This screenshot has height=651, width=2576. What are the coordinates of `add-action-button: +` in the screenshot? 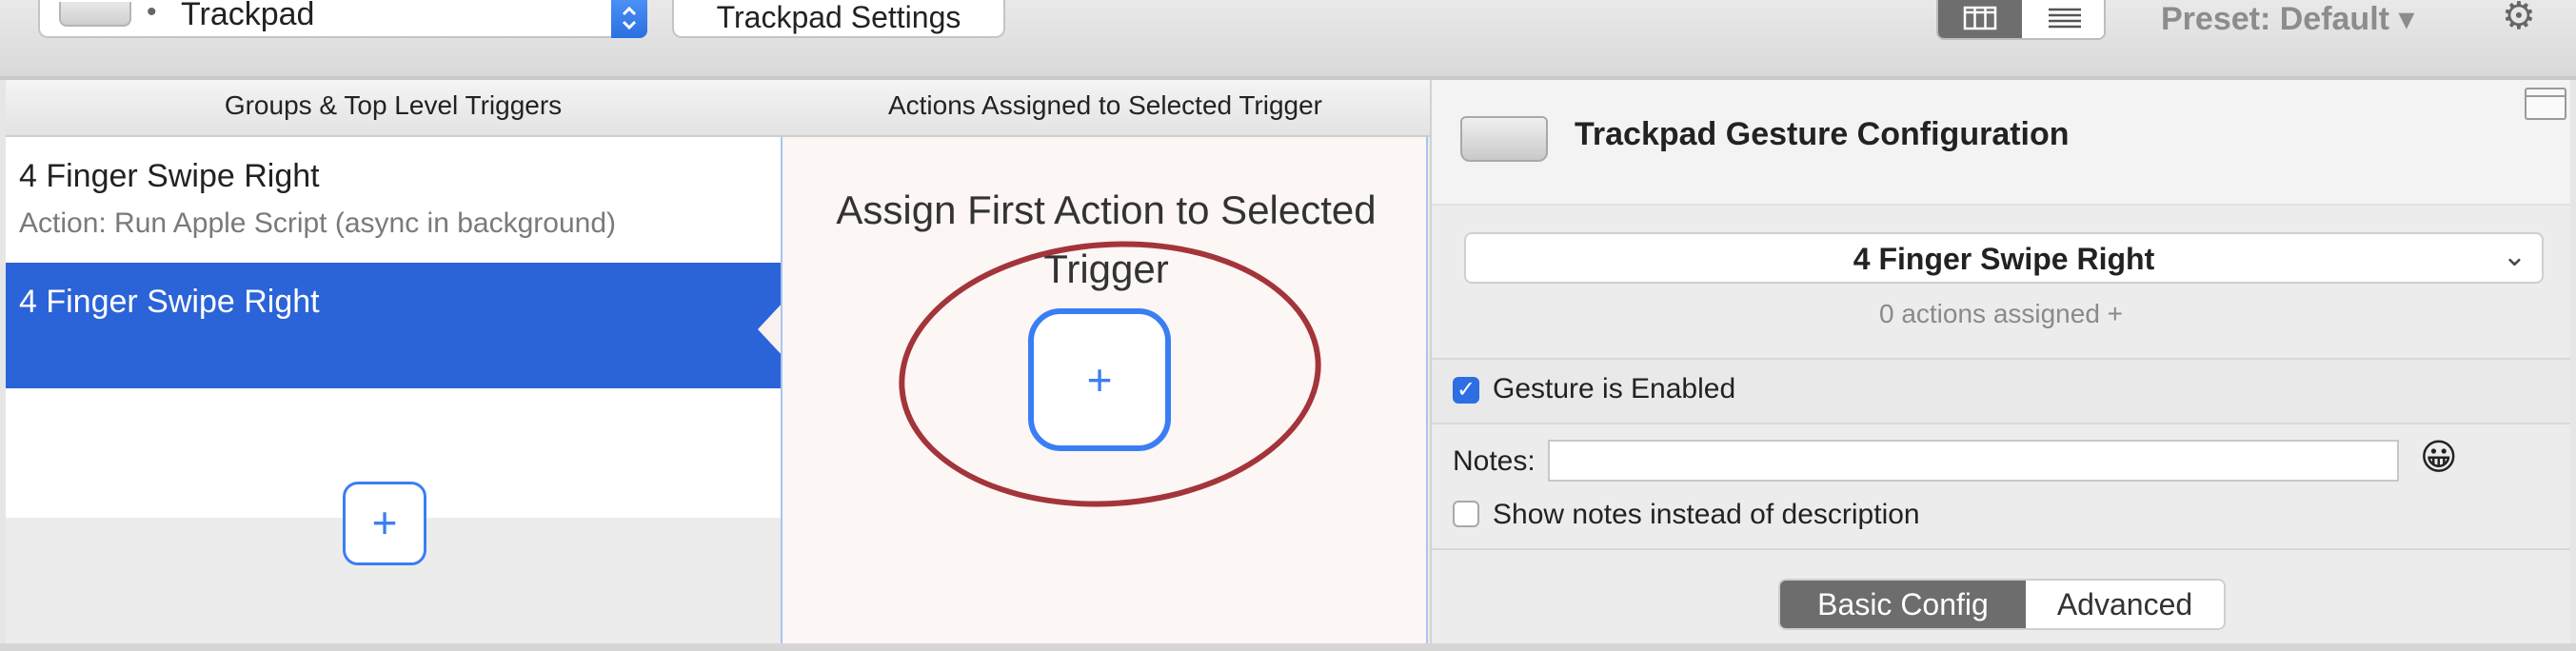 It's located at (1099, 379).